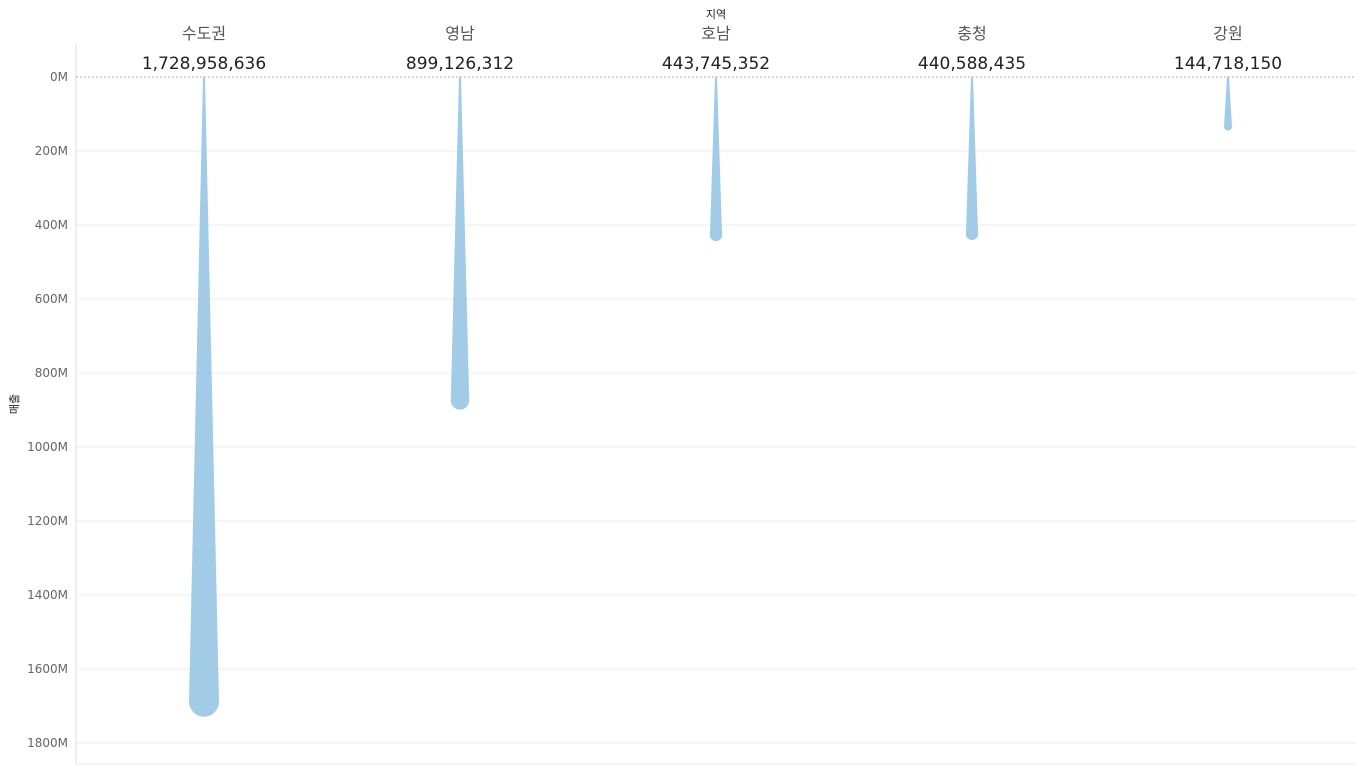 This screenshot has height=773, width=1364. Describe the element at coordinates (716, 64) in the screenshot. I see `value-label: 443,745,352` at that location.